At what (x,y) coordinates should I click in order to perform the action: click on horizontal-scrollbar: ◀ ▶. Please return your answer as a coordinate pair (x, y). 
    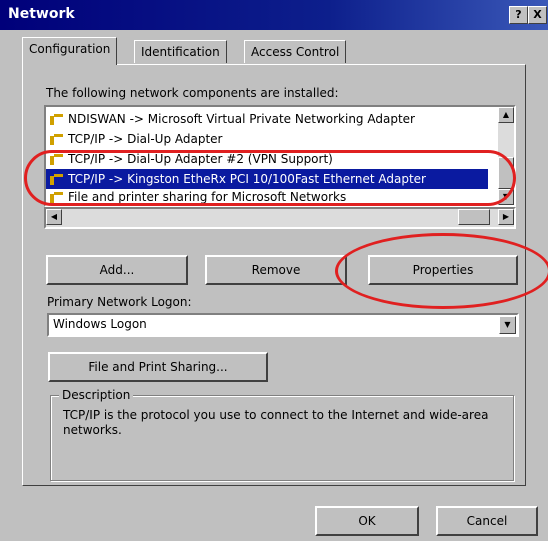
    Looking at the image, I should click on (280, 218).